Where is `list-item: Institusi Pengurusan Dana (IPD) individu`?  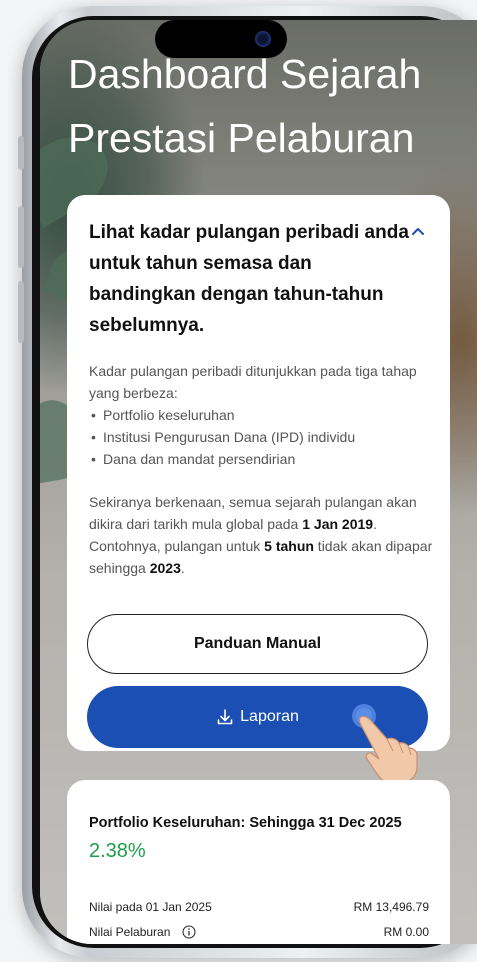
list-item: Institusi Pengurusan Dana (IPD) individu is located at coordinates (261, 437).